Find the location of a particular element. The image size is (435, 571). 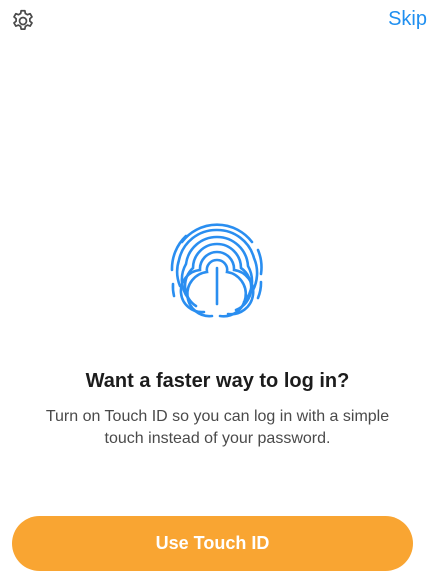

fingerprint-icon is located at coordinates (216, 270).